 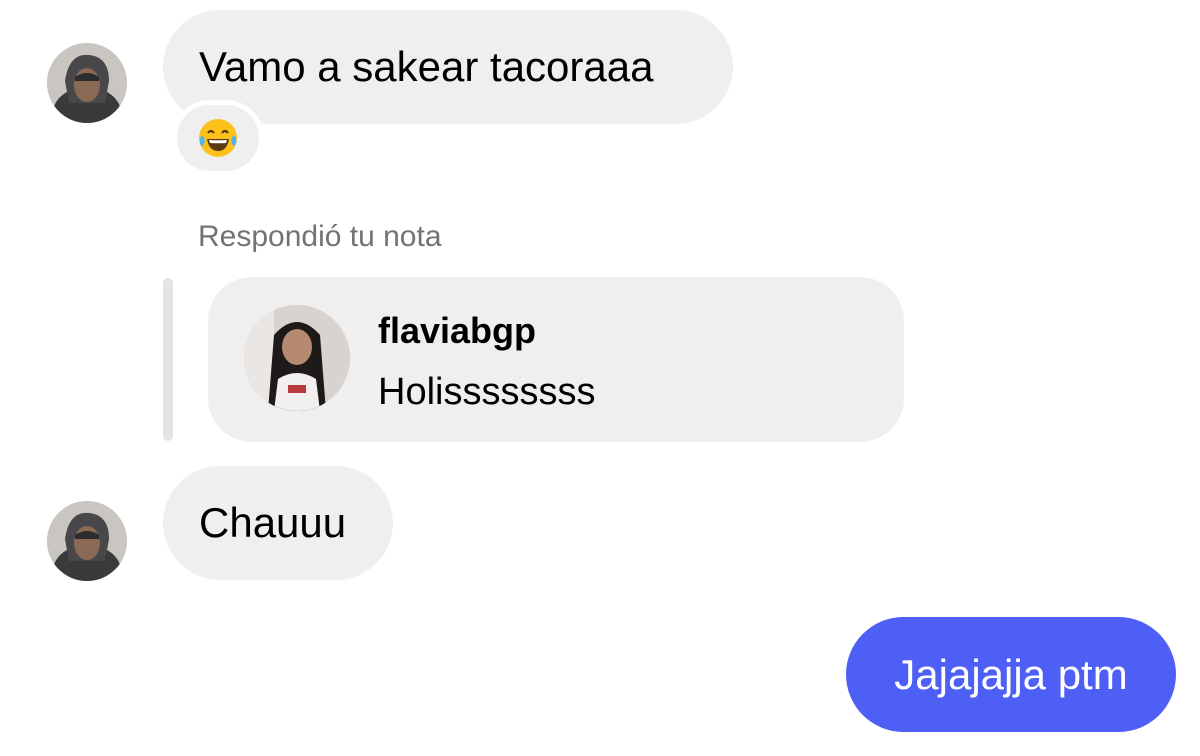 What do you see at coordinates (168, 359) in the screenshot?
I see `quote-indicator-bar` at bounding box center [168, 359].